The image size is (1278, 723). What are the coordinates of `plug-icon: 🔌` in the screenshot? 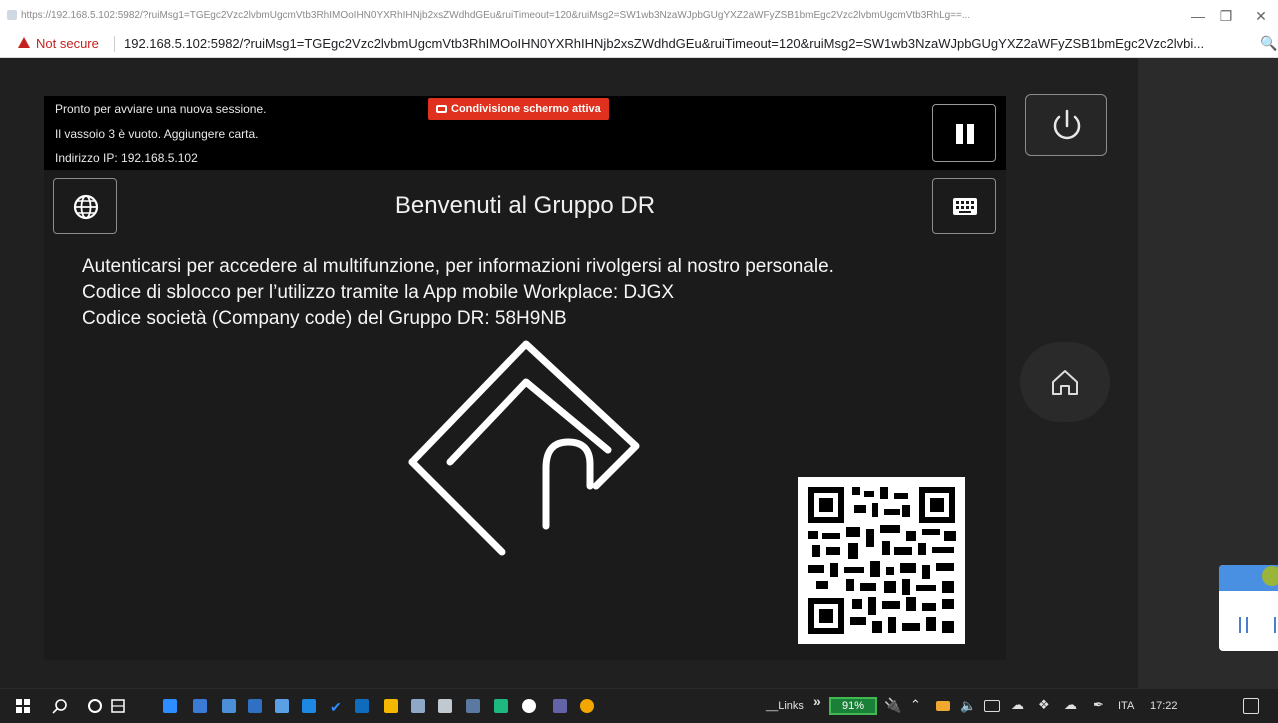 It's located at (892, 705).